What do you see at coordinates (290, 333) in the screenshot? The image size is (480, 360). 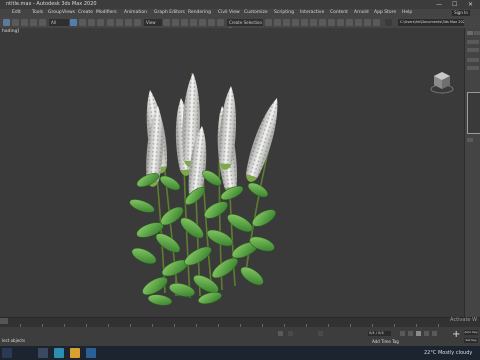 I see `coord-x-field` at bounding box center [290, 333].